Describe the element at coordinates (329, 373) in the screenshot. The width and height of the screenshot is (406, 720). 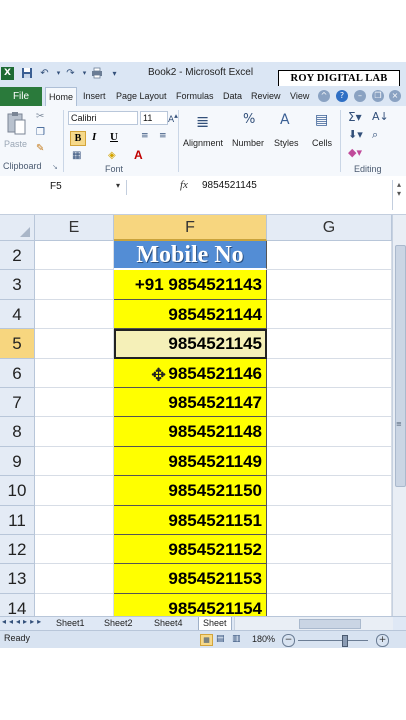
I see `cell-g6` at that location.